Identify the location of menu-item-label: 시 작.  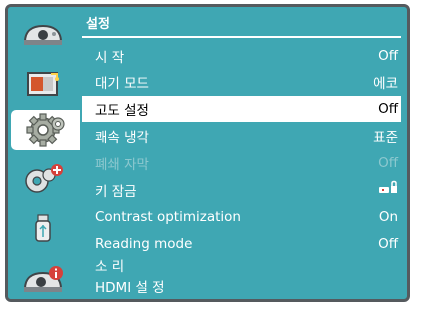
(110, 58).